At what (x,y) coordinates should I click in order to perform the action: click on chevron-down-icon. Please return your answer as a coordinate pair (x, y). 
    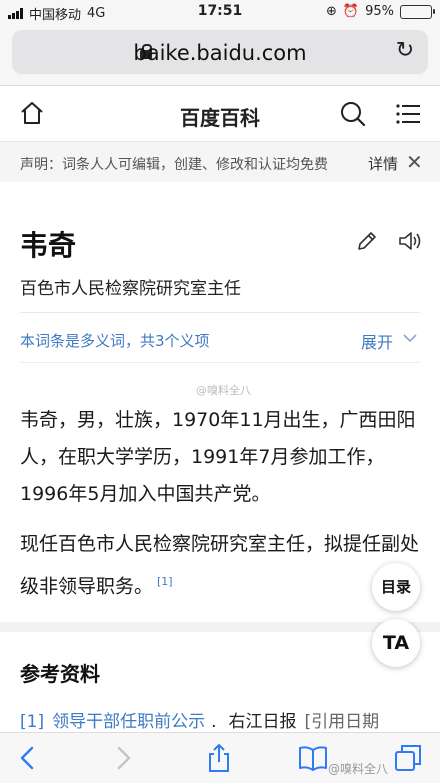
    Looking at the image, I should click on (410, 338).